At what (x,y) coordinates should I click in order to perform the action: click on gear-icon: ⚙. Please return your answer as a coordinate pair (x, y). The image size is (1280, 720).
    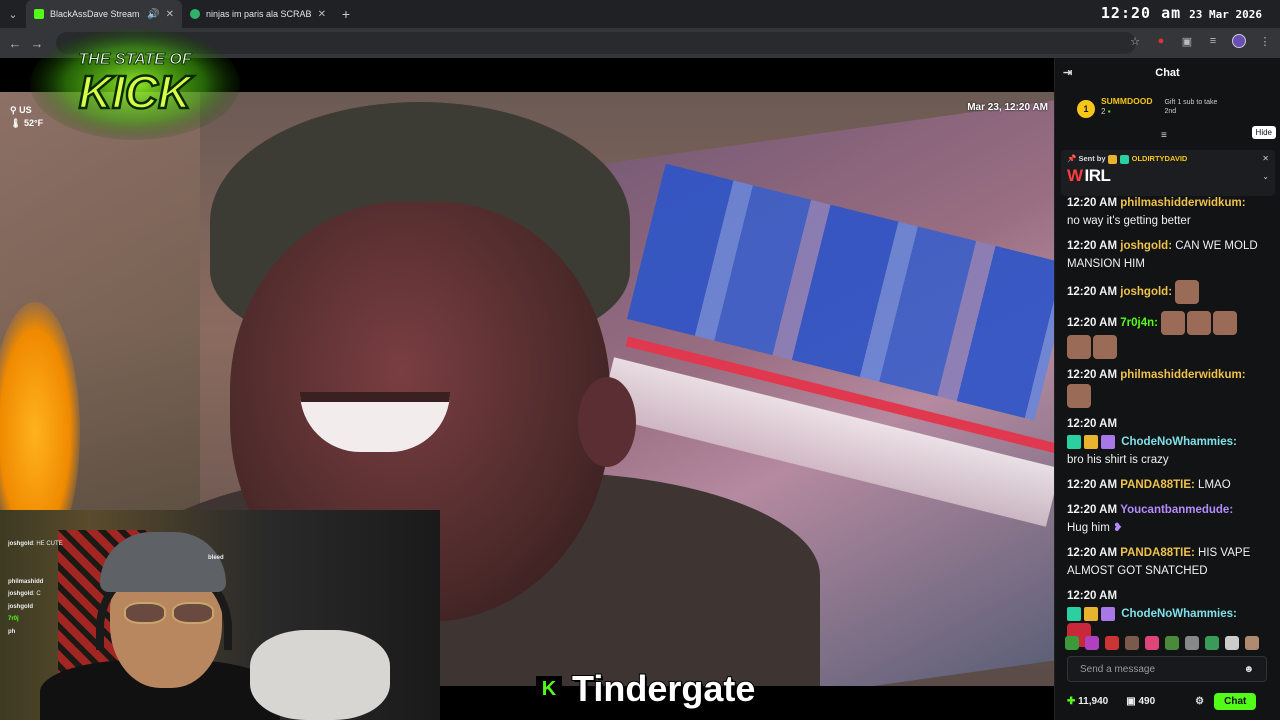
    Looking at the image, I should click on (1199, 701).